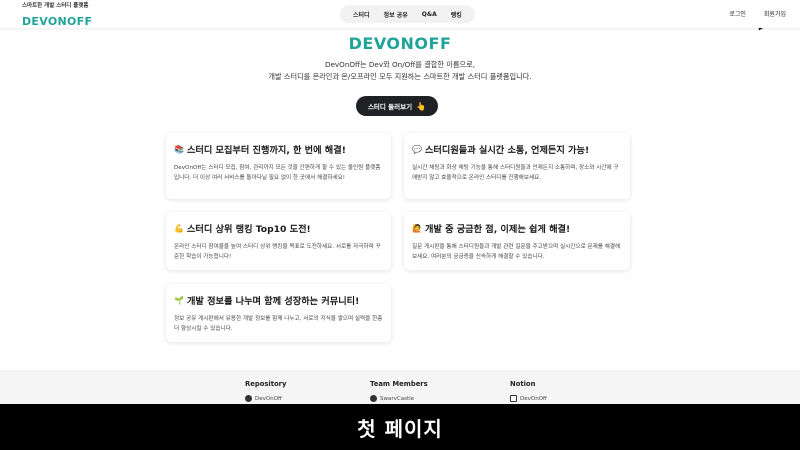 This screenshot has height=450, width=800. Describe the element at coordinates (266, 150) in the screenshot. I see `feature-card-title: 스터디 모집부터 진행까지, 한 번에 해결!` at that location.